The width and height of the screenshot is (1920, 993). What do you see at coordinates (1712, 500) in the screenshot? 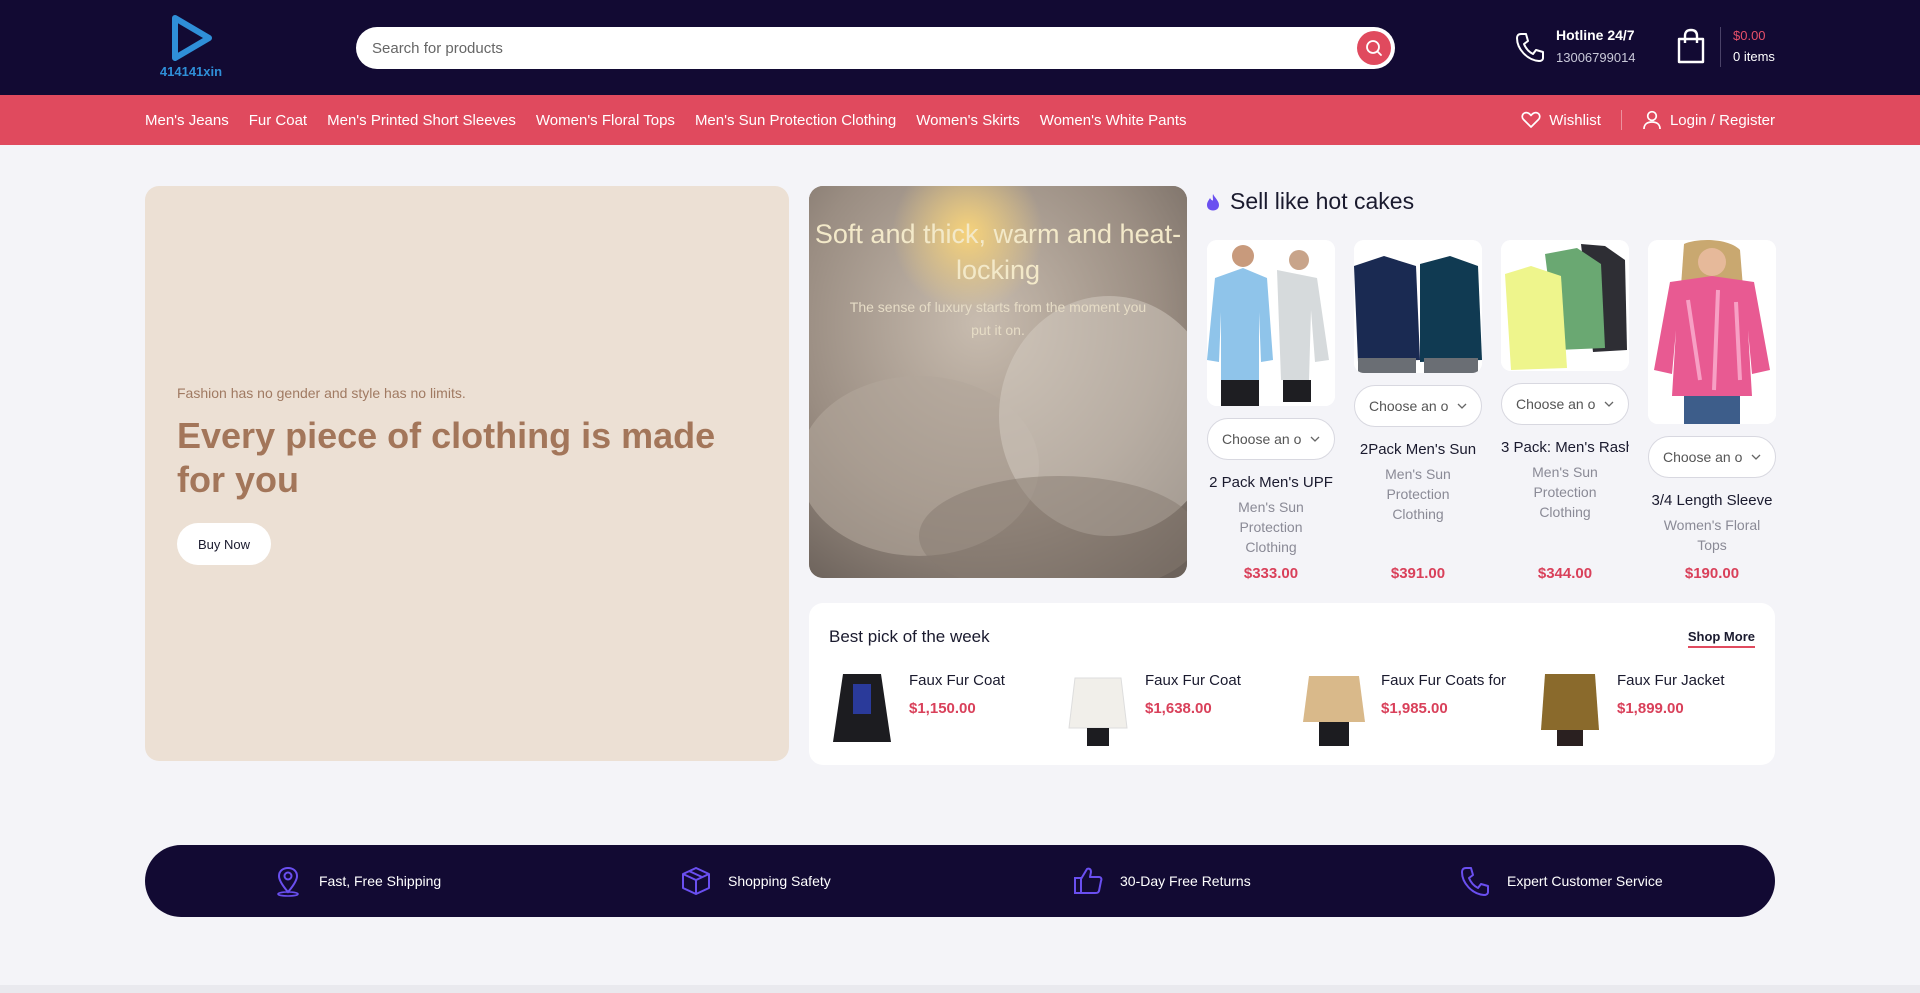
I see `product-name: 3/4 Length Sleeve` at bounding box center [1712, 500].